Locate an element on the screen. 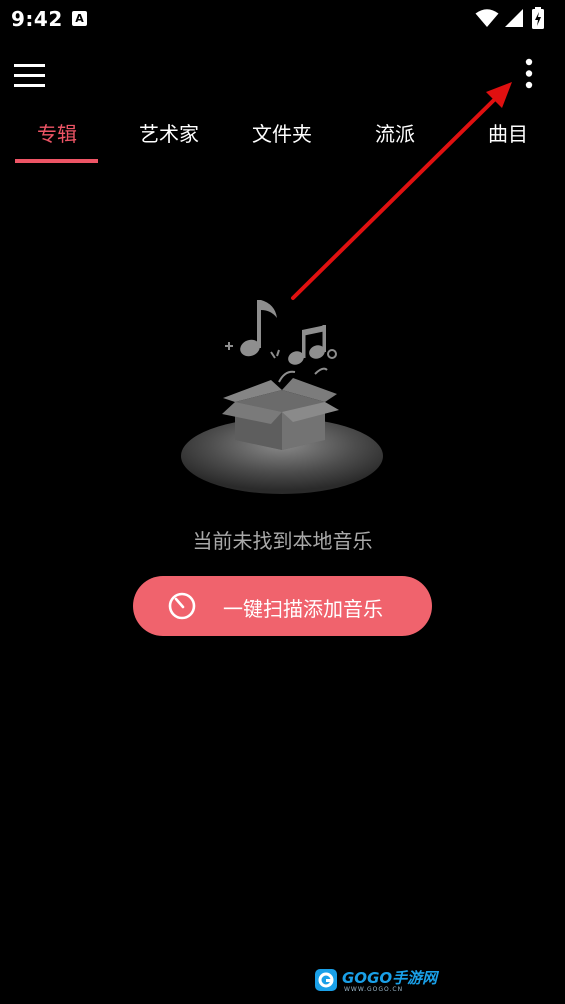 This screenshot has width=565, height=1004. status-time: 9:42 is located at coordinates (37, 19).